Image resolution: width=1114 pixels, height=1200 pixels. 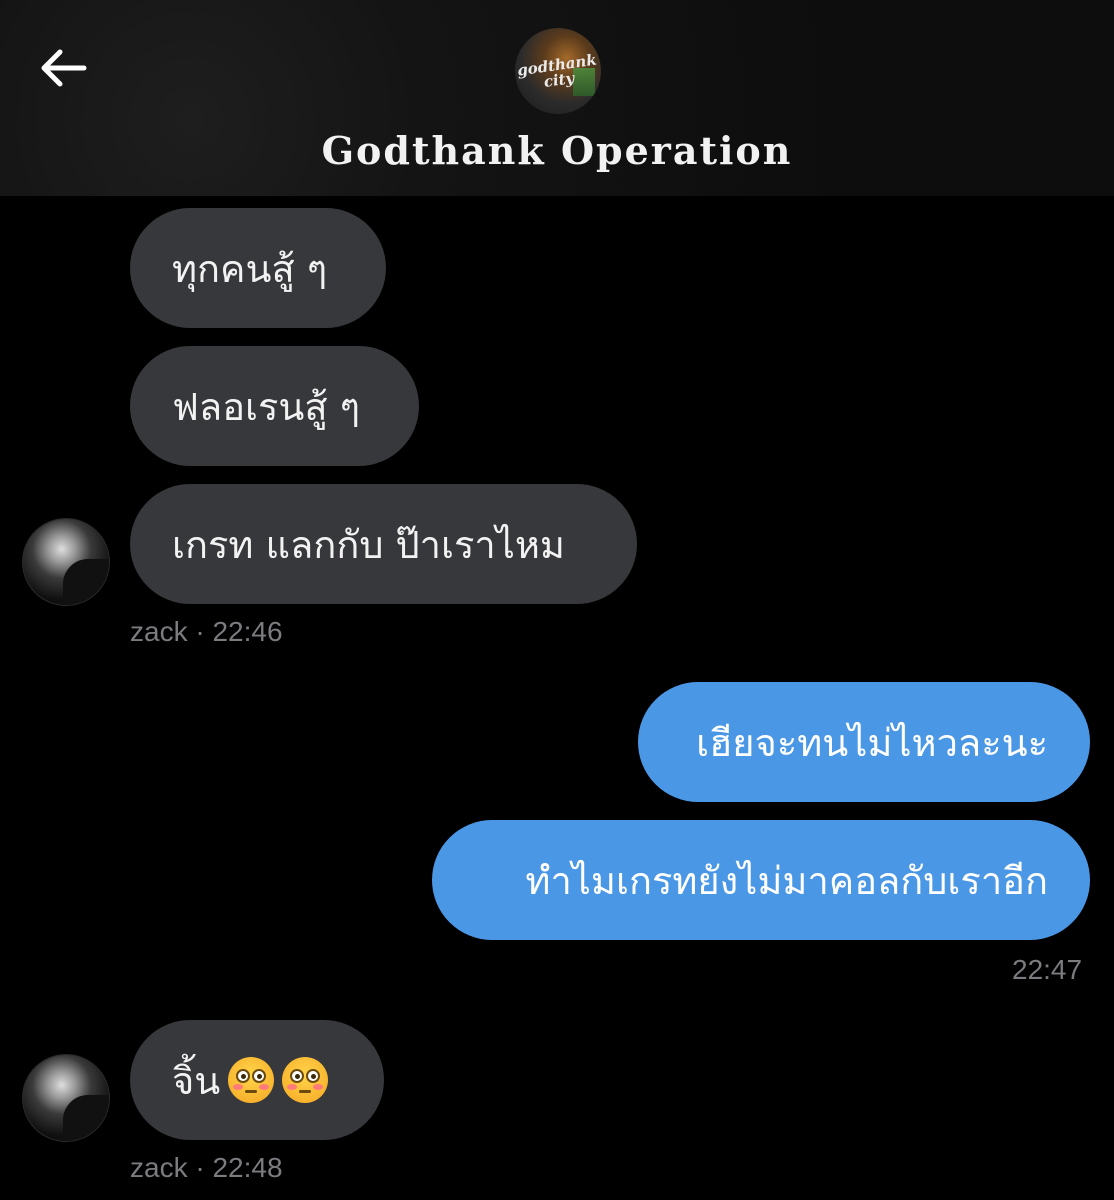 I want to click on message-text: เกรท แลกกับ ป๊าเราไหม, so click(x=368, y=544).